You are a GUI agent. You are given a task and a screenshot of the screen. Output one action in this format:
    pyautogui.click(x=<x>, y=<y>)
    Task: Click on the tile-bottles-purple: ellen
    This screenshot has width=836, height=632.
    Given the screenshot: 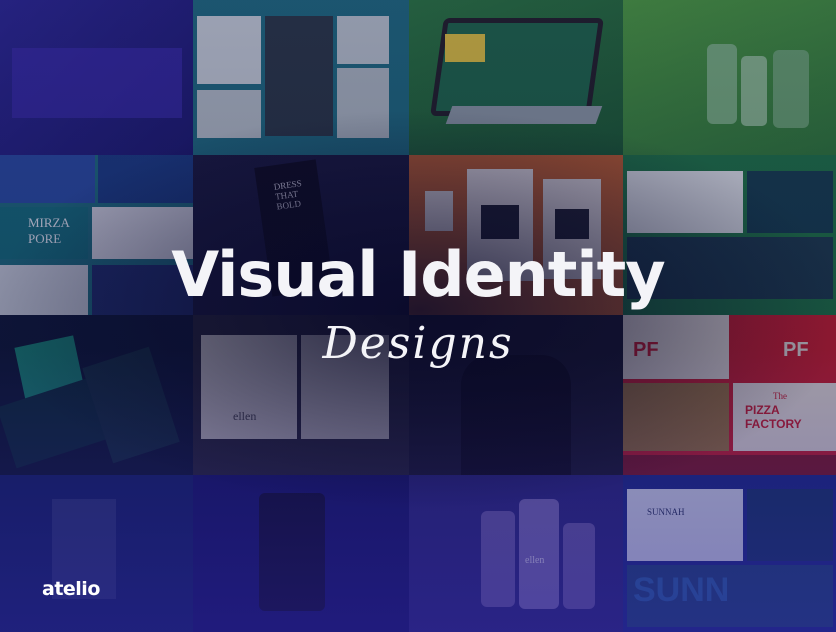 What is the action you would take?
    pyautogui.click(x=516, y=553)
    